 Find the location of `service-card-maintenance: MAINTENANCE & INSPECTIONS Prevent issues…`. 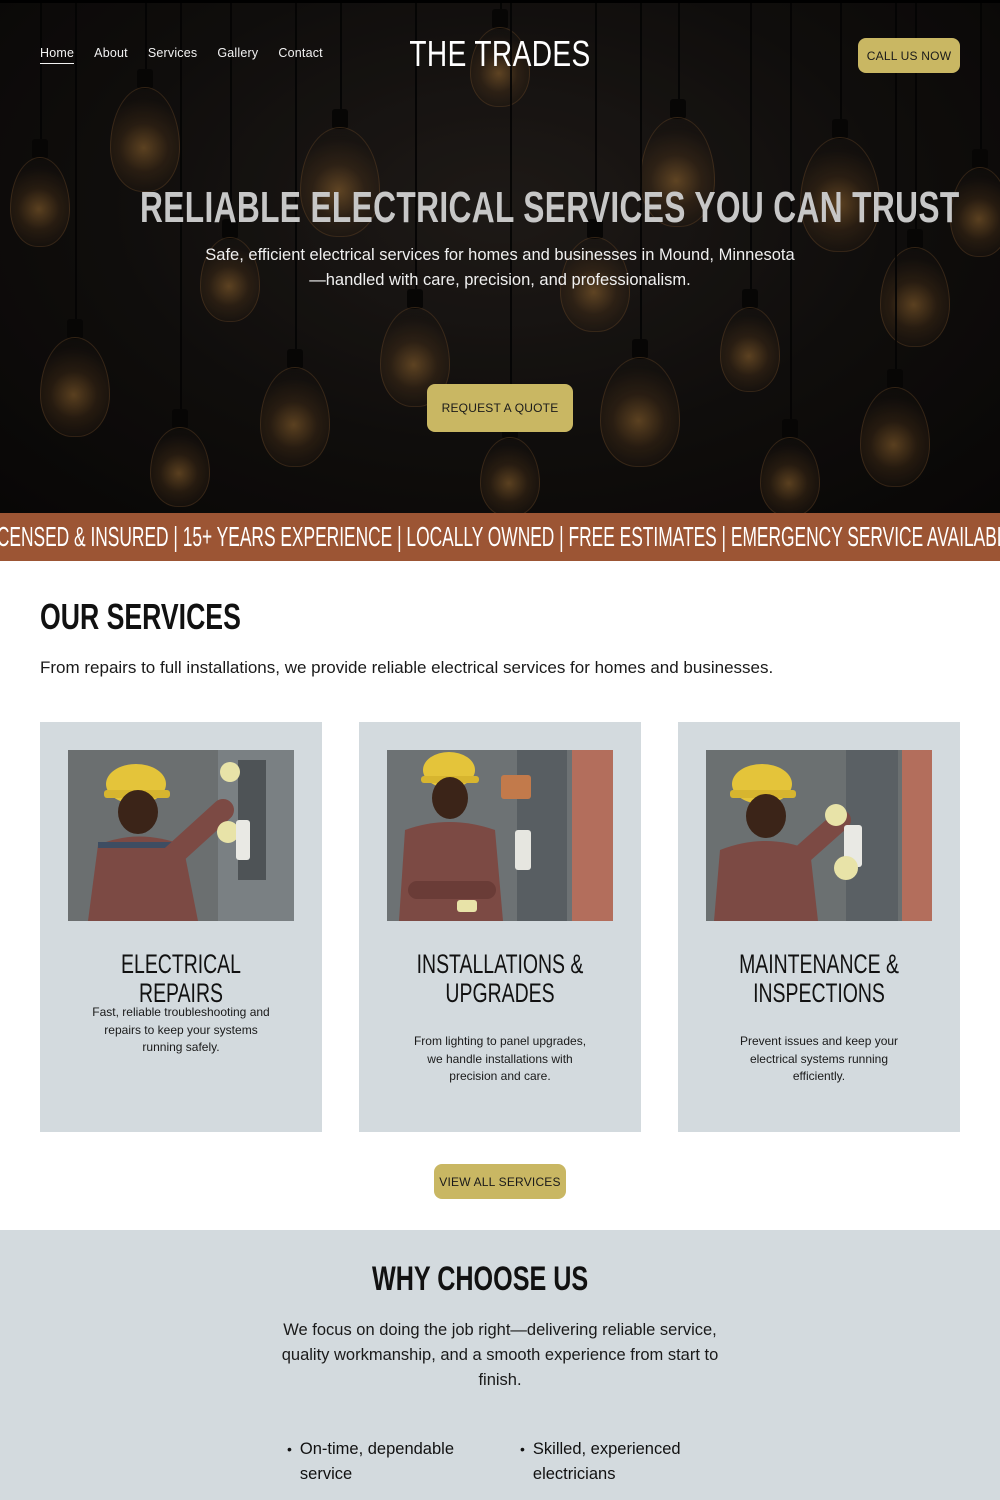

service-card-maintenance: MAINTENANCE & INSPECTIONS Prevent issues… is located at coordinates (819, 927).